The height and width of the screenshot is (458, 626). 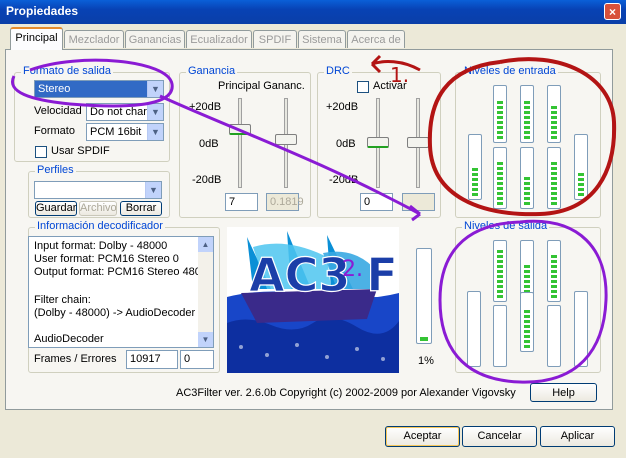 What do you see at coordinates (98, 208) in the screenshot?
I see `file-button: Archivo` at bounding box center [98, 208].